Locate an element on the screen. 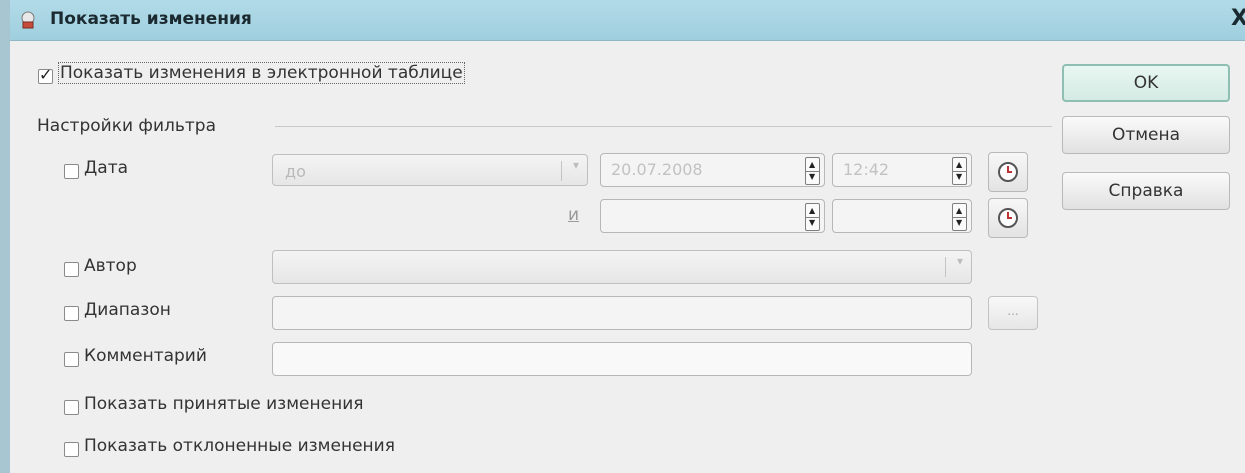 This screenshot has width=1245, height=473. show-accepted-label: Показать принятые изменения is located at coordinates (224, 404).